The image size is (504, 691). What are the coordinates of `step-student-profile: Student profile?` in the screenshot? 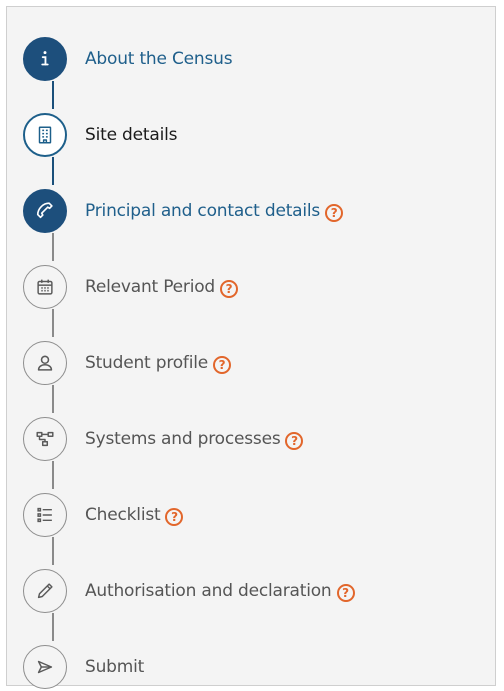 It's located at (127, 363).